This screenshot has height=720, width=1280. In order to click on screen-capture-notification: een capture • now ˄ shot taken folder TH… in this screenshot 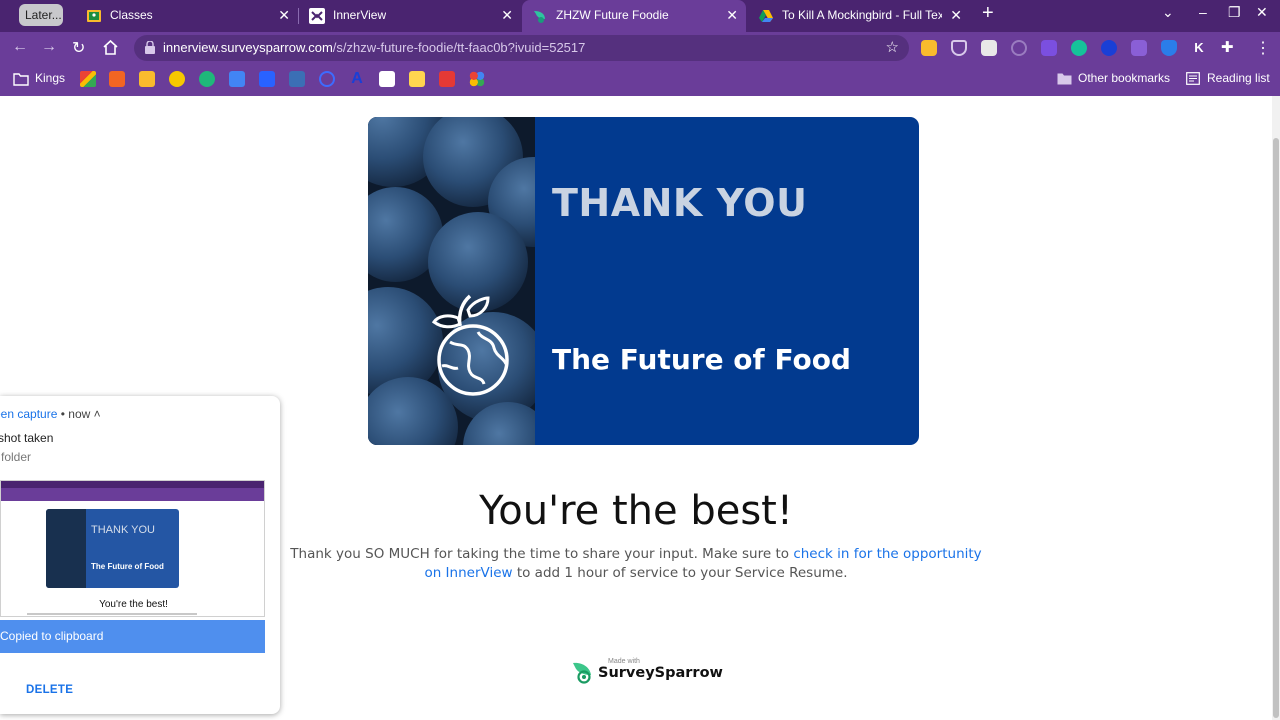, I will do `click(140, 555)`.